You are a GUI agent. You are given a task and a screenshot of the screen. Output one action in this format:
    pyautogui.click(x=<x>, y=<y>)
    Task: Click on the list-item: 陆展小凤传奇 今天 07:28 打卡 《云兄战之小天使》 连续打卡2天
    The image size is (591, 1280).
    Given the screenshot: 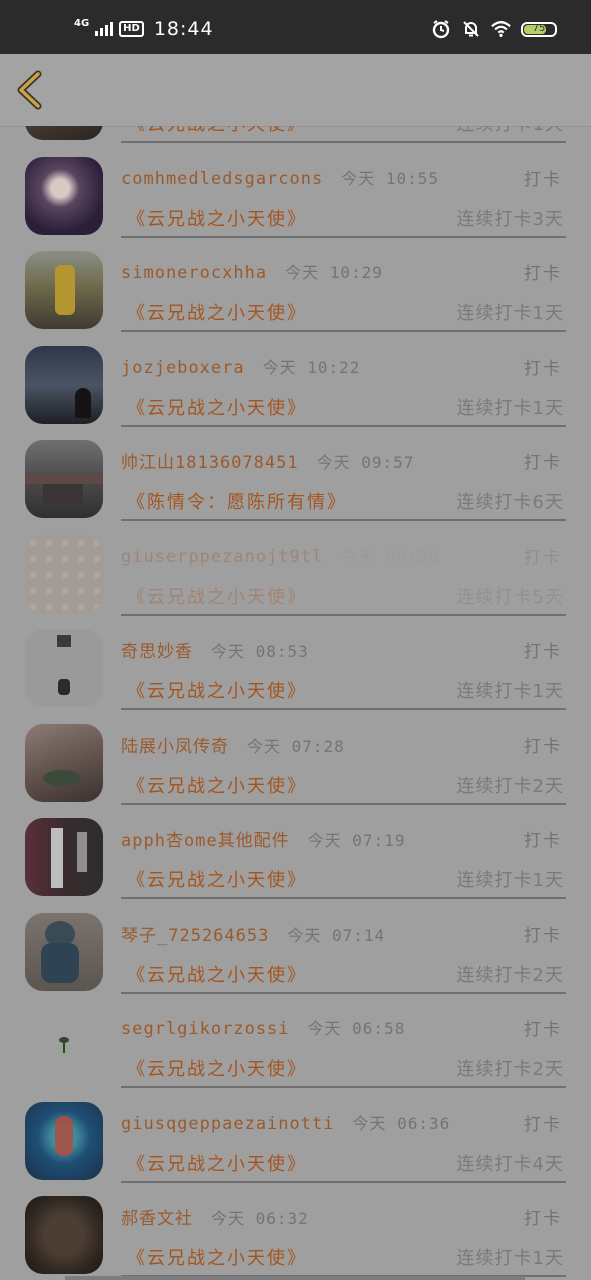 What is the action you would take?
    pyautogui.click(x=295, y=771)
    